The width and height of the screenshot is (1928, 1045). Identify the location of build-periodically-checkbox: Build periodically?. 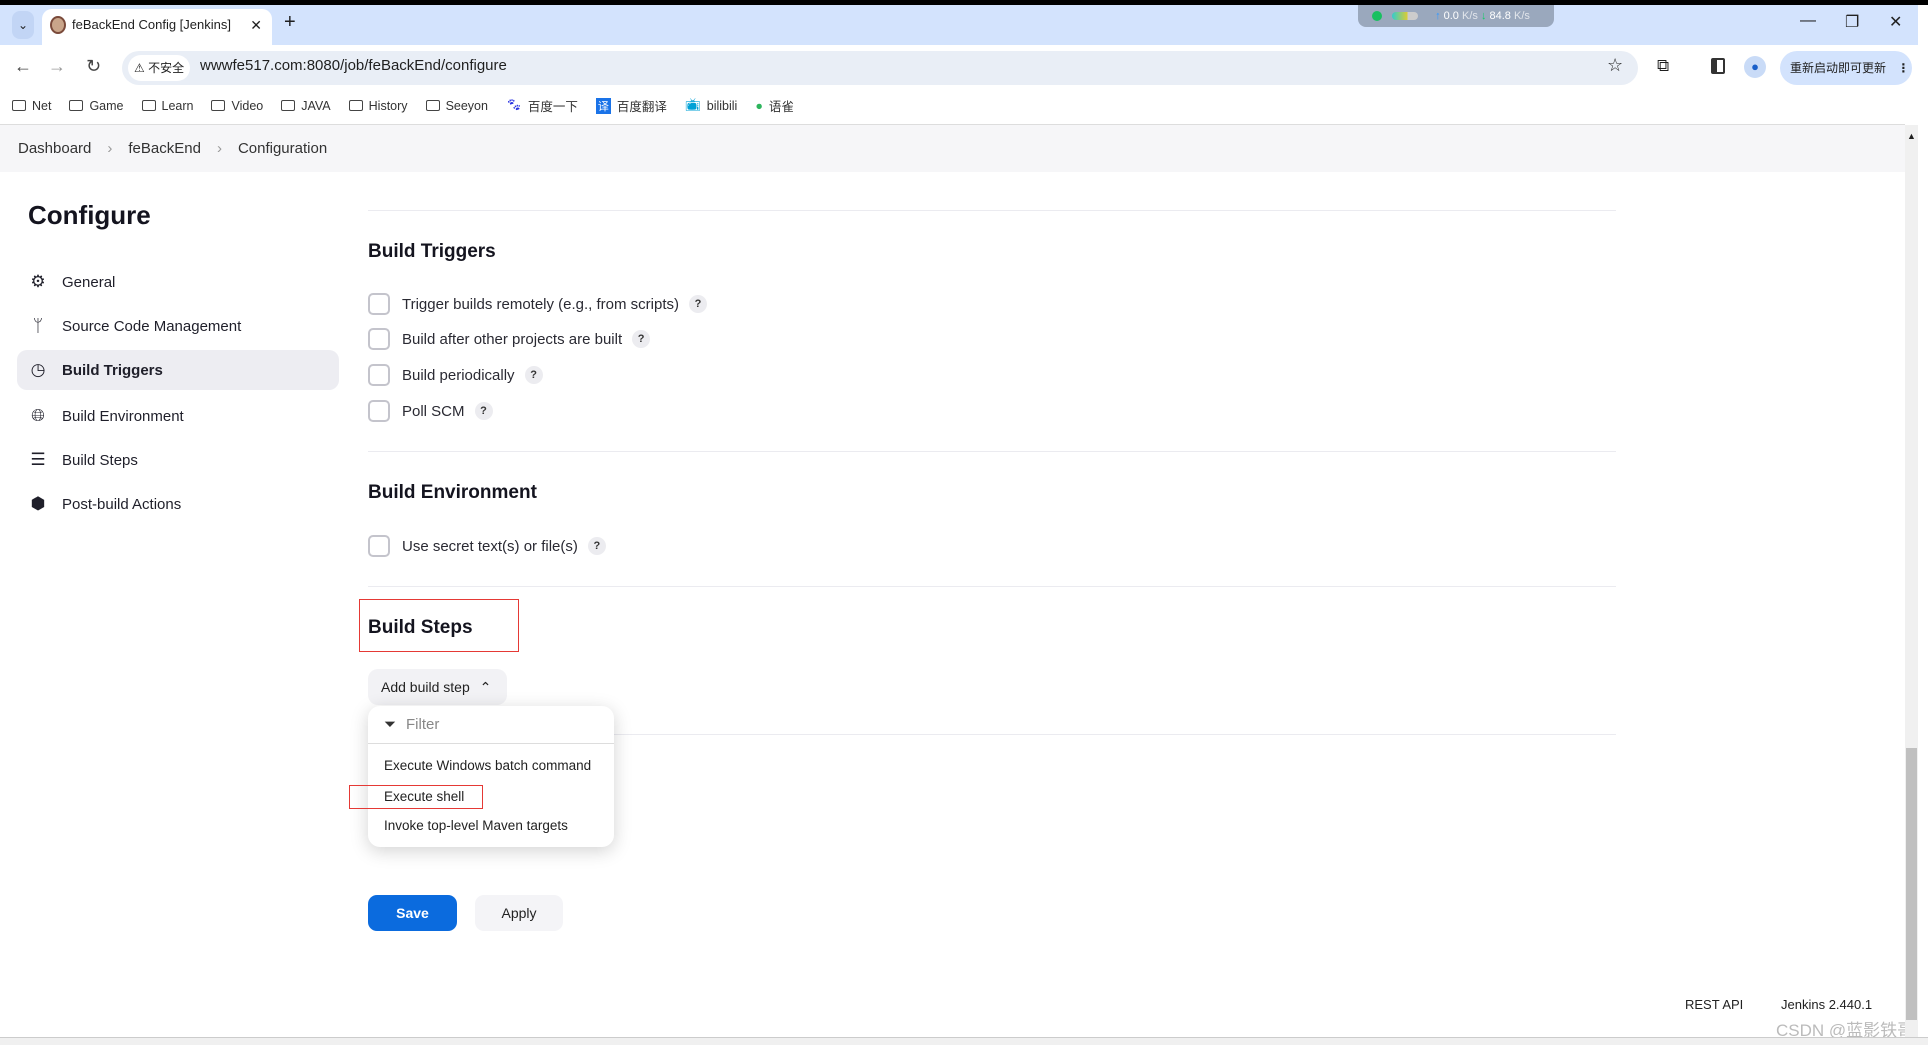
(455, 375).